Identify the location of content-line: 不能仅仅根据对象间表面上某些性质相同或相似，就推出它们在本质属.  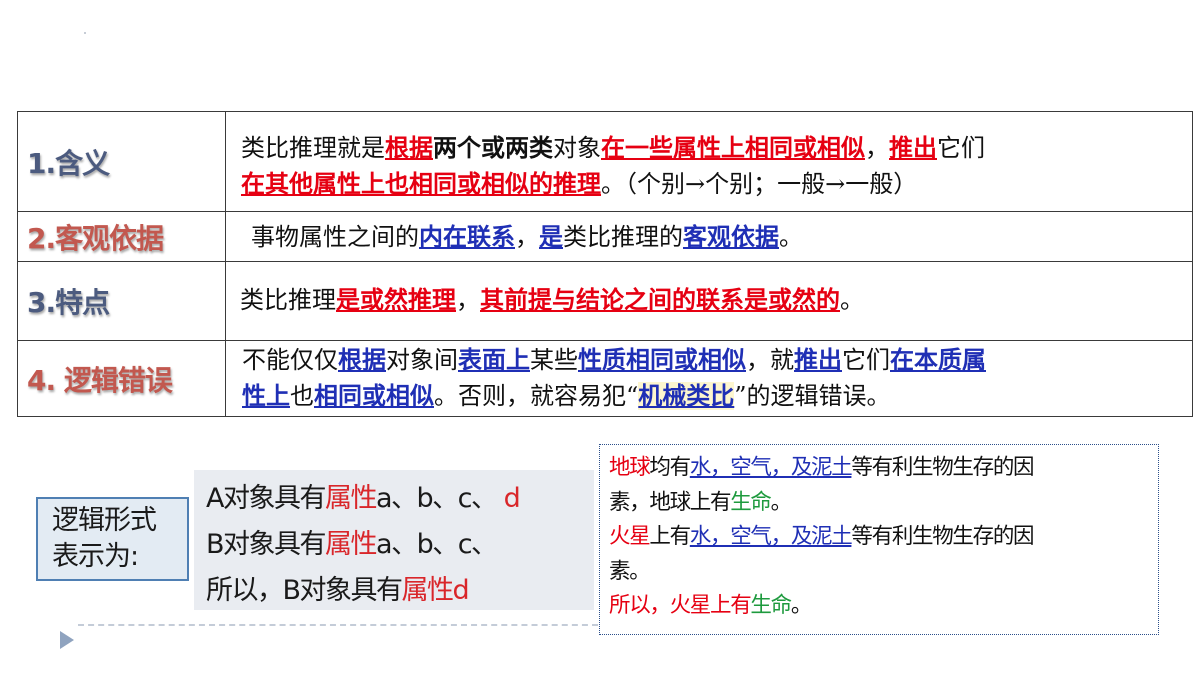
(717, 360).